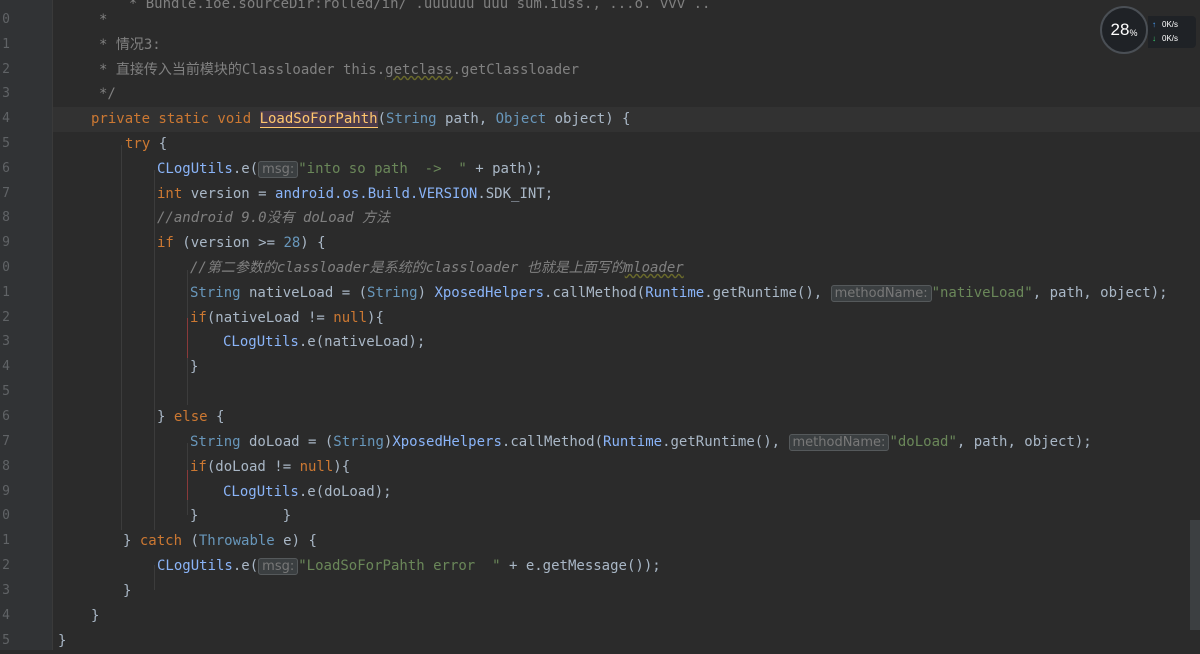 The image size is (1200, 654). I want to click on keyword: private static void, so click(175, 119).